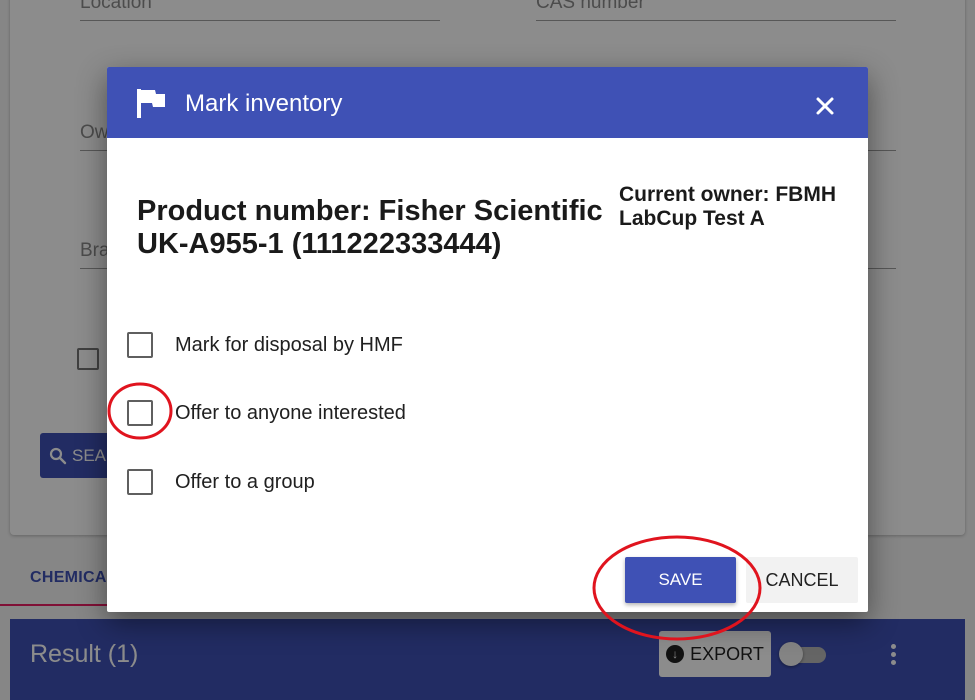 Image resolution: width=975 pixels, height=700 pixels. Describe the element at coordinates (140, 482) in the screenshot. I see `checkbox-offer-group` at that location.